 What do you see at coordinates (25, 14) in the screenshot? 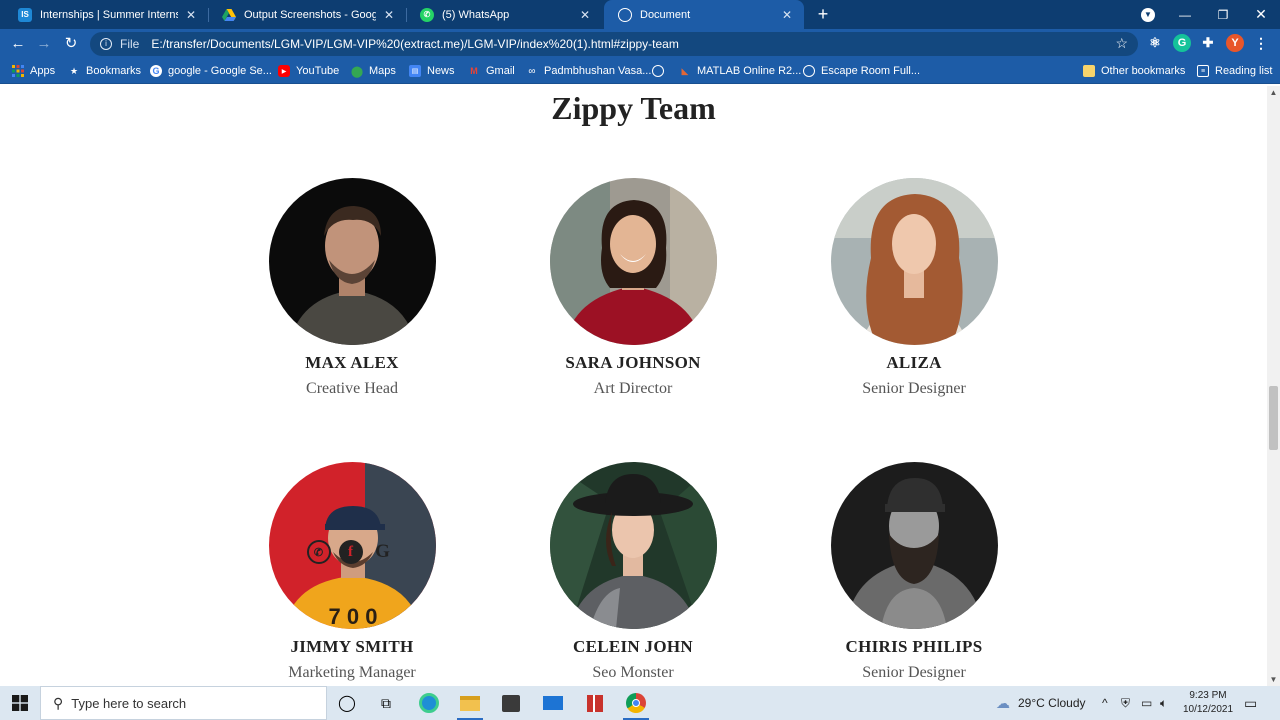
I see `internshala-favicon-icon: IS` at bounding box center [25, 14].